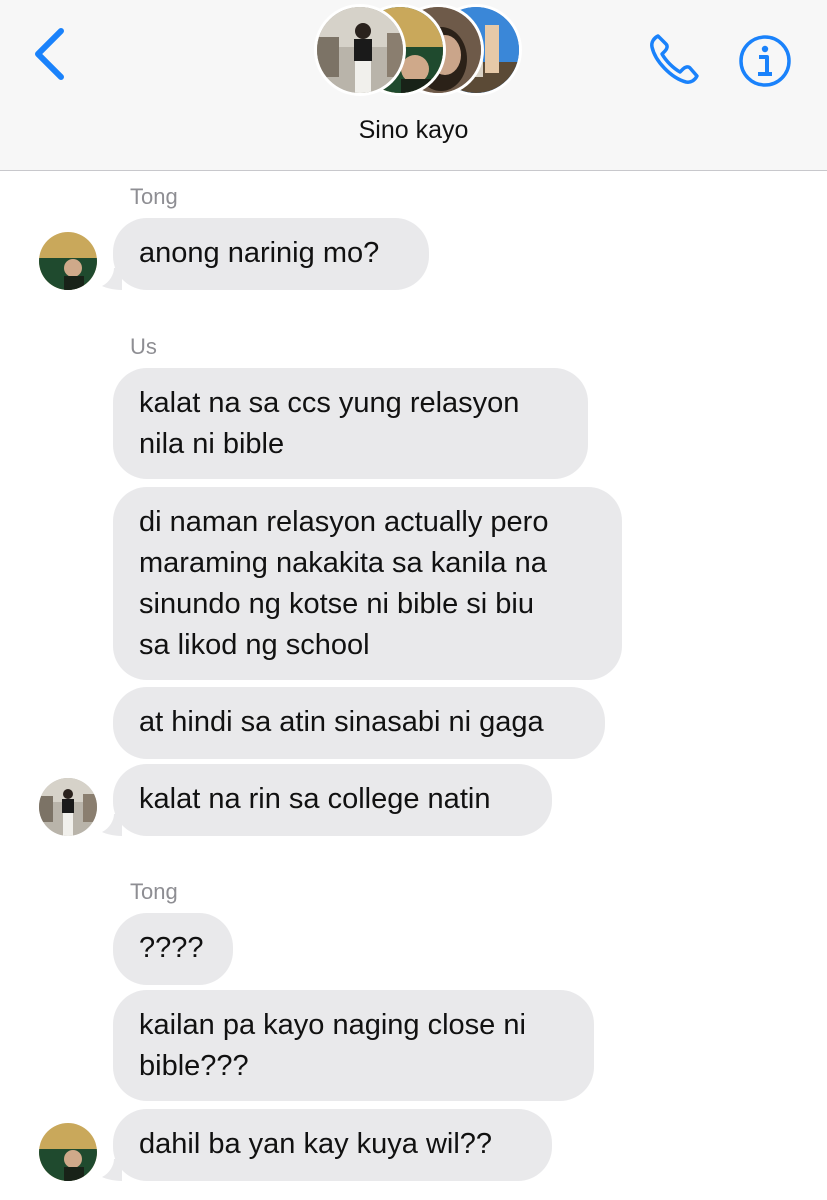  Describe the element at coordinates (353, 1045) in the screenshot. I see `message-bubble: kailan pa kayo naging close ni bible???` at that location.